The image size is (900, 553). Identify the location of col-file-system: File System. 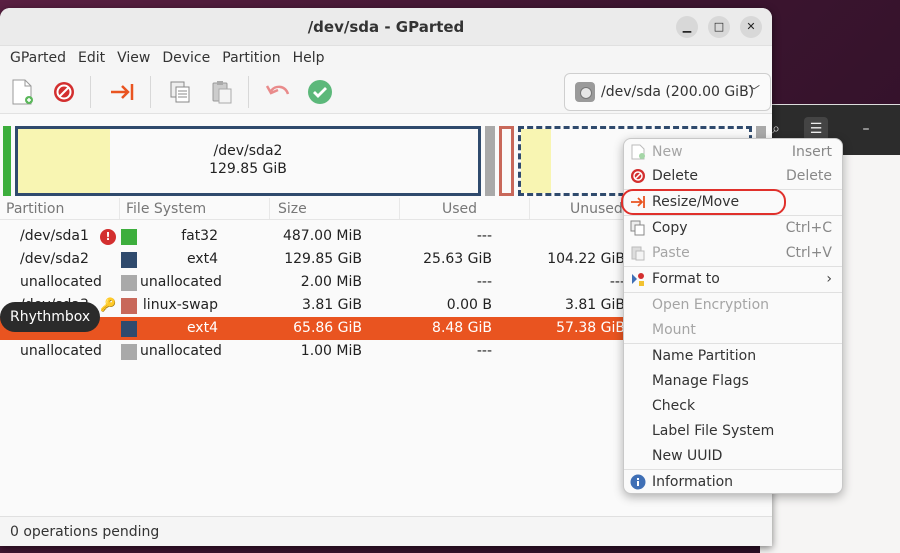
(195, 208).